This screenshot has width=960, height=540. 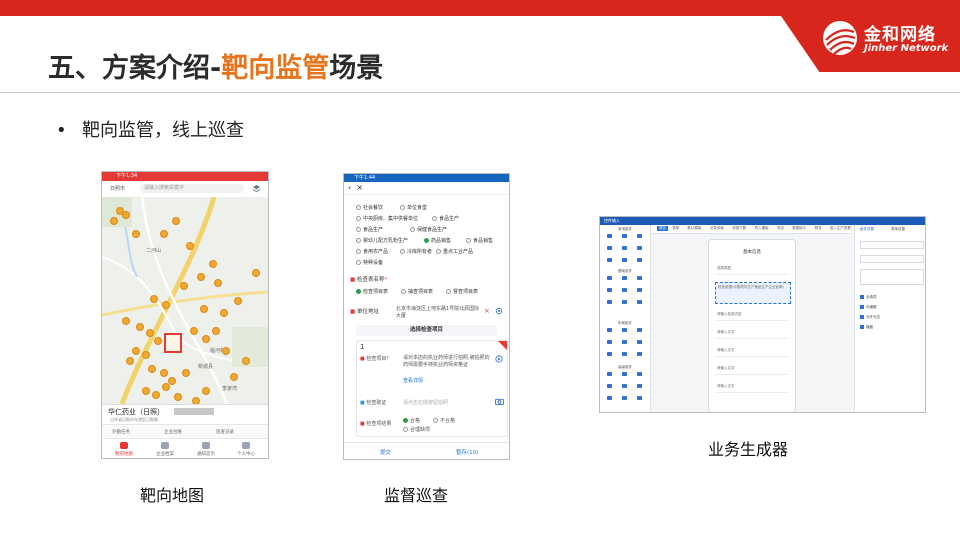 I want to click on builder-tab: 资源下载, so click(x=739, y=228).